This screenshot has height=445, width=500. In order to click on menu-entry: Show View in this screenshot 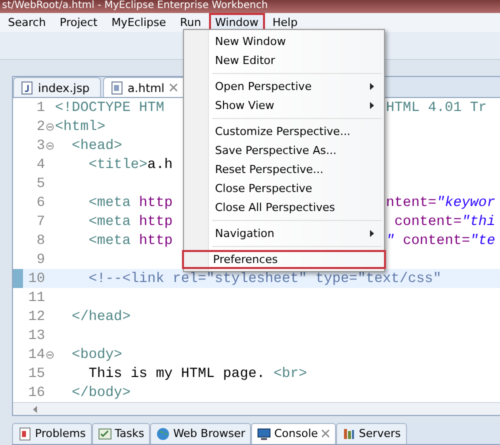, I will do `click(284, 105)`.